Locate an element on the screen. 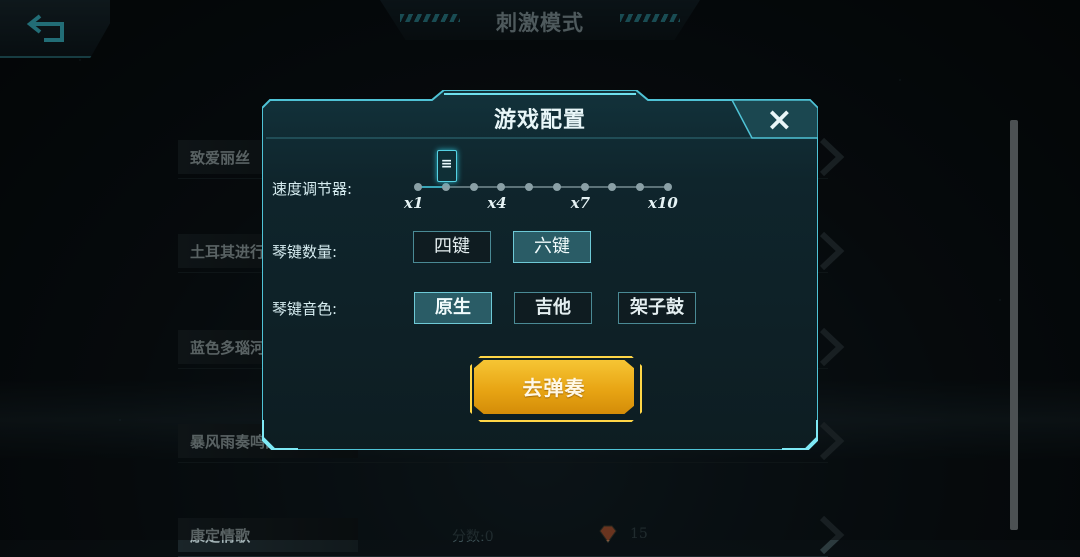 The width and height of the screenshot is (1080, 557). slider-thumb: ≡ is located at coordinates (446, 166).